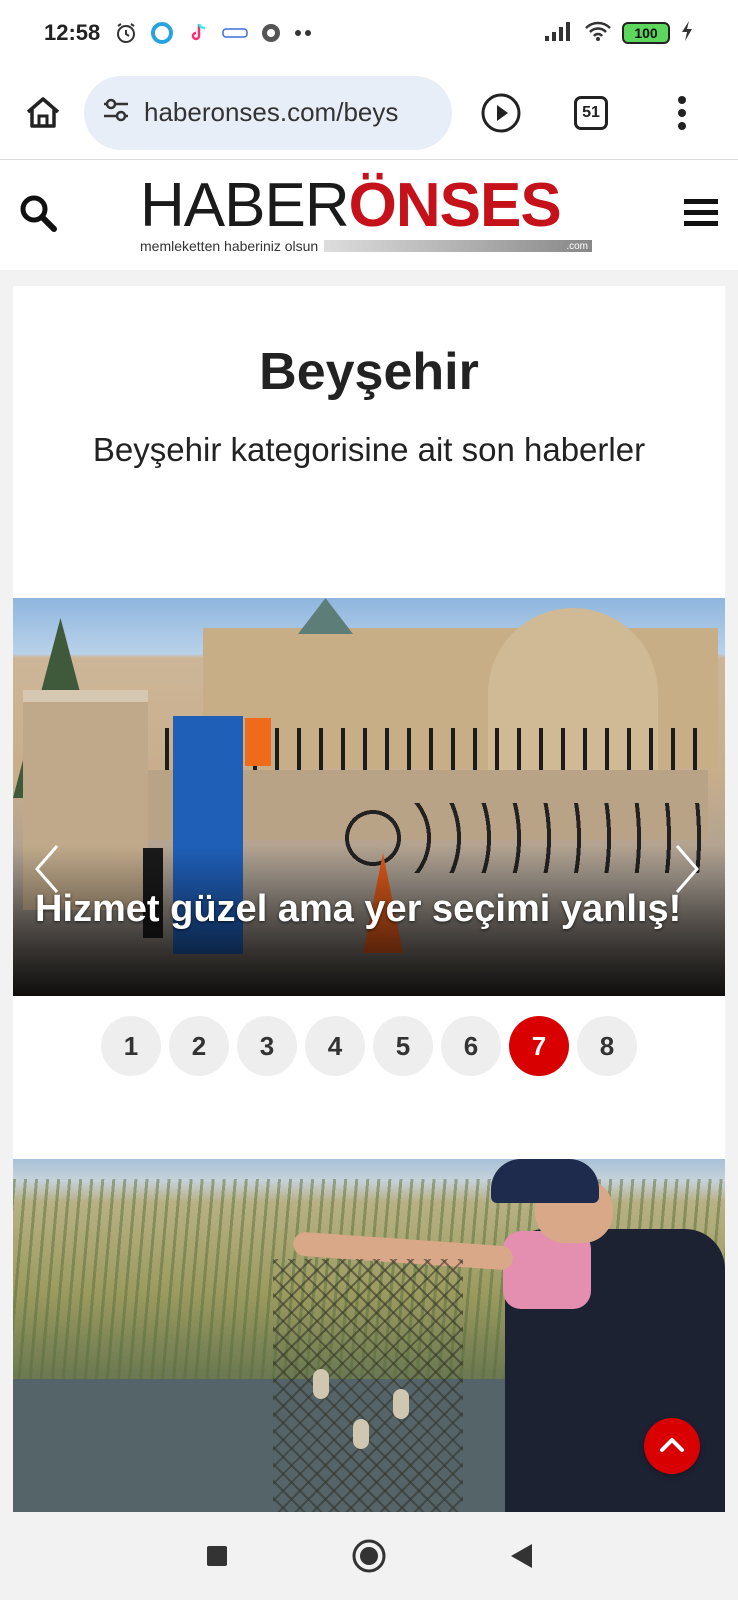 The image size is (738, 1600). What do you see at coordinates (235, 33) in the screenshot?
I see `cimri-icon` at bounding box center [235, 33].